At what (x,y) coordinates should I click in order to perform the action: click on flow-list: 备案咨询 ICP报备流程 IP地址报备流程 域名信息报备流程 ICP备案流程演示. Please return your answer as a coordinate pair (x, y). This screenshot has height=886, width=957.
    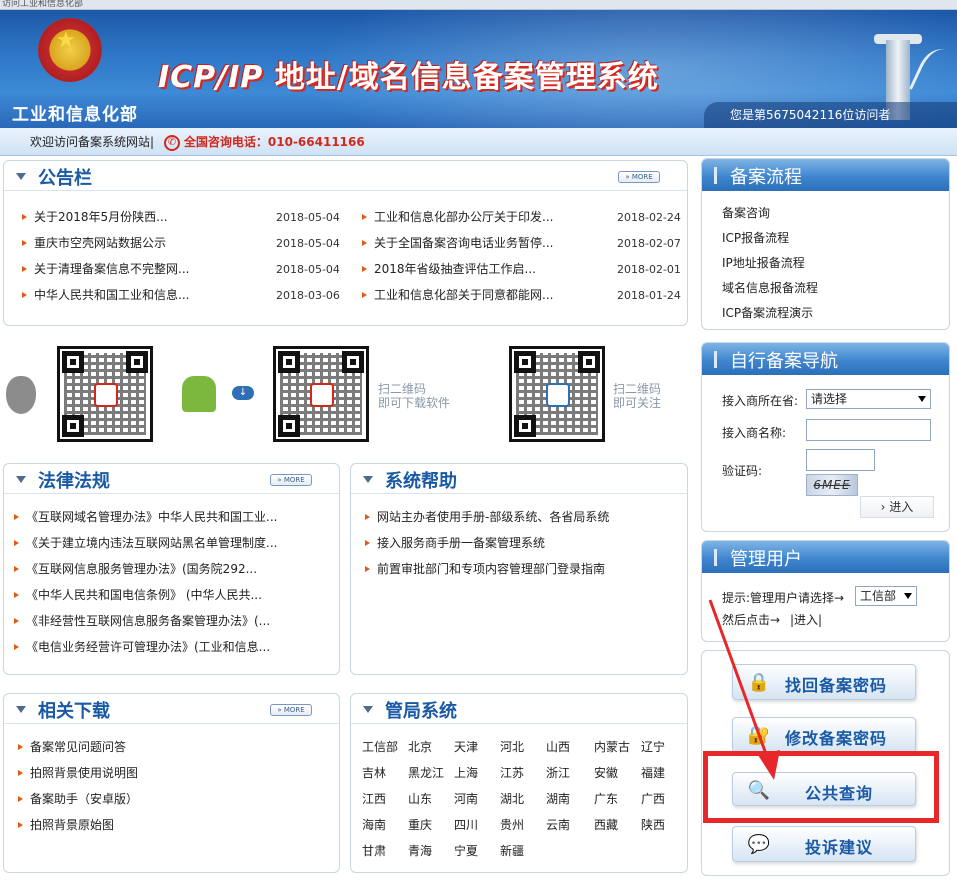
    Looking at the image, I should click on (825, 258).